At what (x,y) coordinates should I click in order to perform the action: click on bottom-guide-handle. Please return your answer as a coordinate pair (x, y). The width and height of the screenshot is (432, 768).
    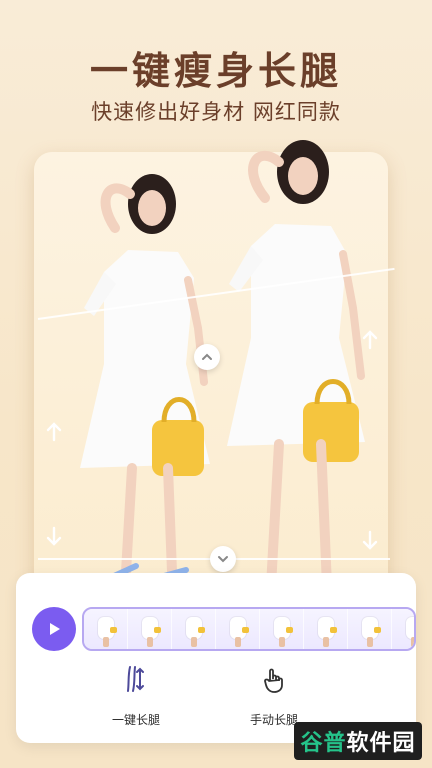
    Looking at the image, I should click on (223, 559).